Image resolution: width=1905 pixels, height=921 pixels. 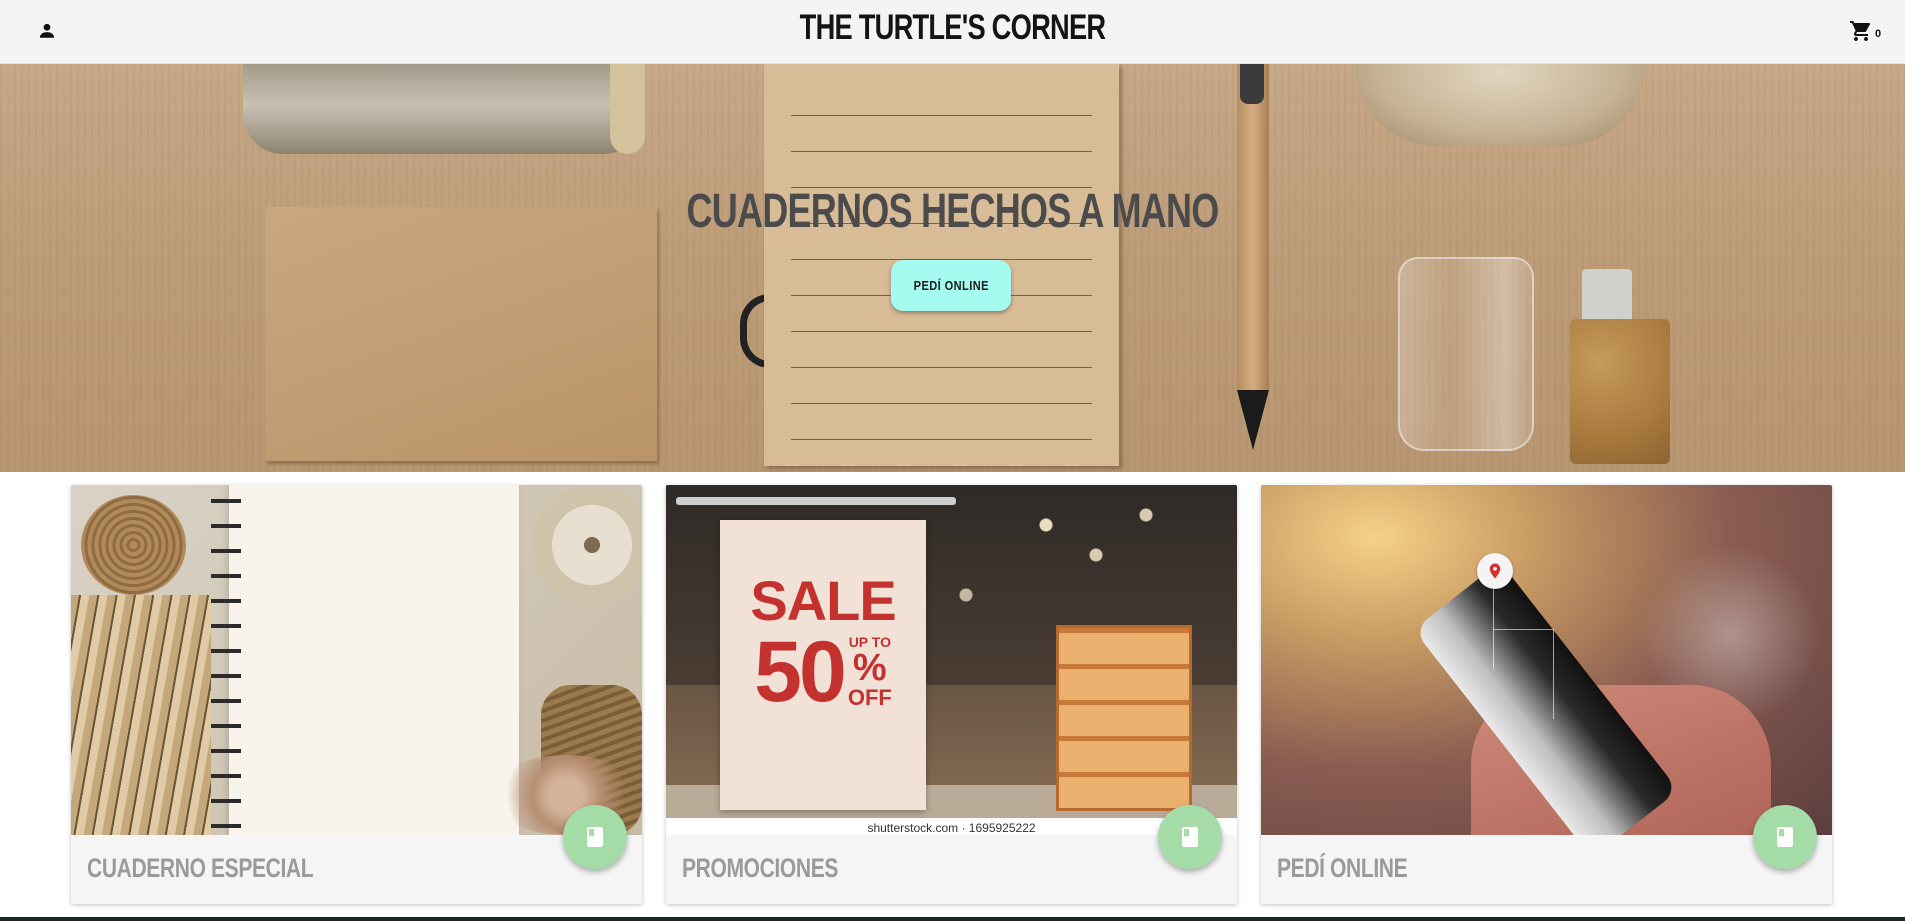 What do you see at coordinates (953, 28) in the screenshot?
I see `site-title: THE TURTLE'S CORNER` at bounding box center [953, 28].